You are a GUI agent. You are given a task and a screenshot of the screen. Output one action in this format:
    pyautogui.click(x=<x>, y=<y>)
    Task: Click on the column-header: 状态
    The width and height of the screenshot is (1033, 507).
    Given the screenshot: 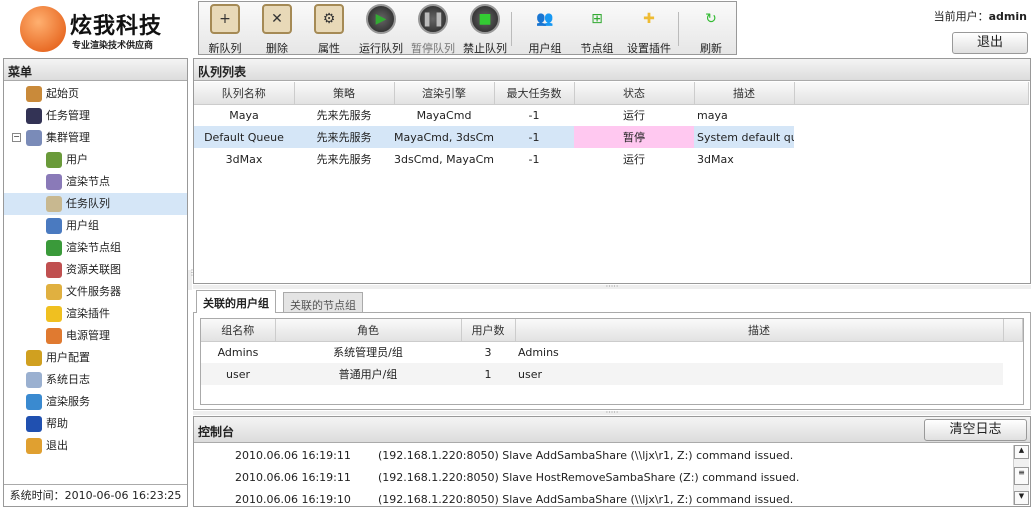 What is the action you would take?
    pyautogui.click(x=634, y=93)
    